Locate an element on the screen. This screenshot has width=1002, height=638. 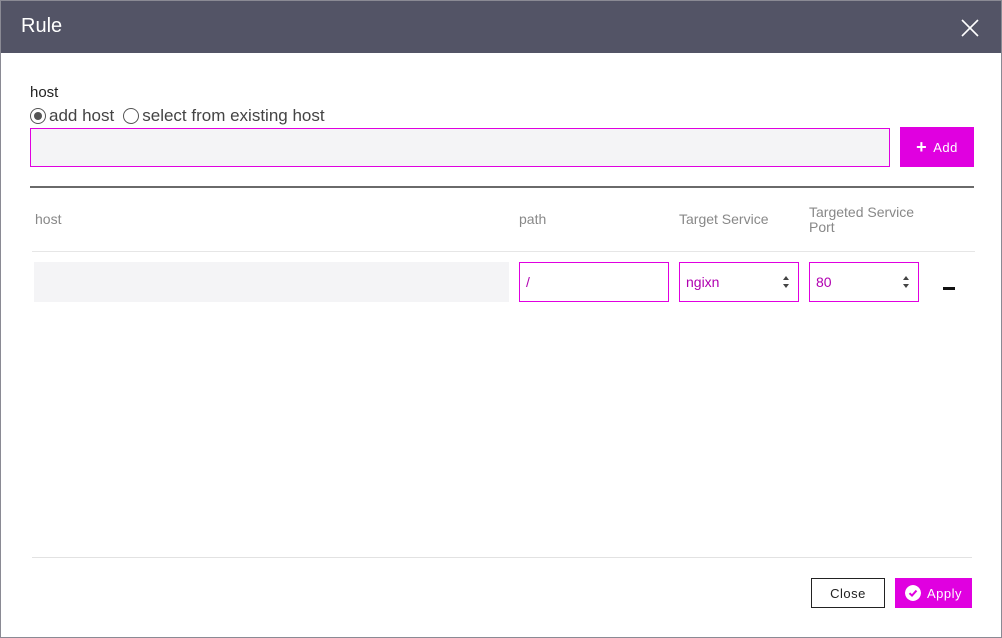
close-icon is located at coordinates (970, 28).